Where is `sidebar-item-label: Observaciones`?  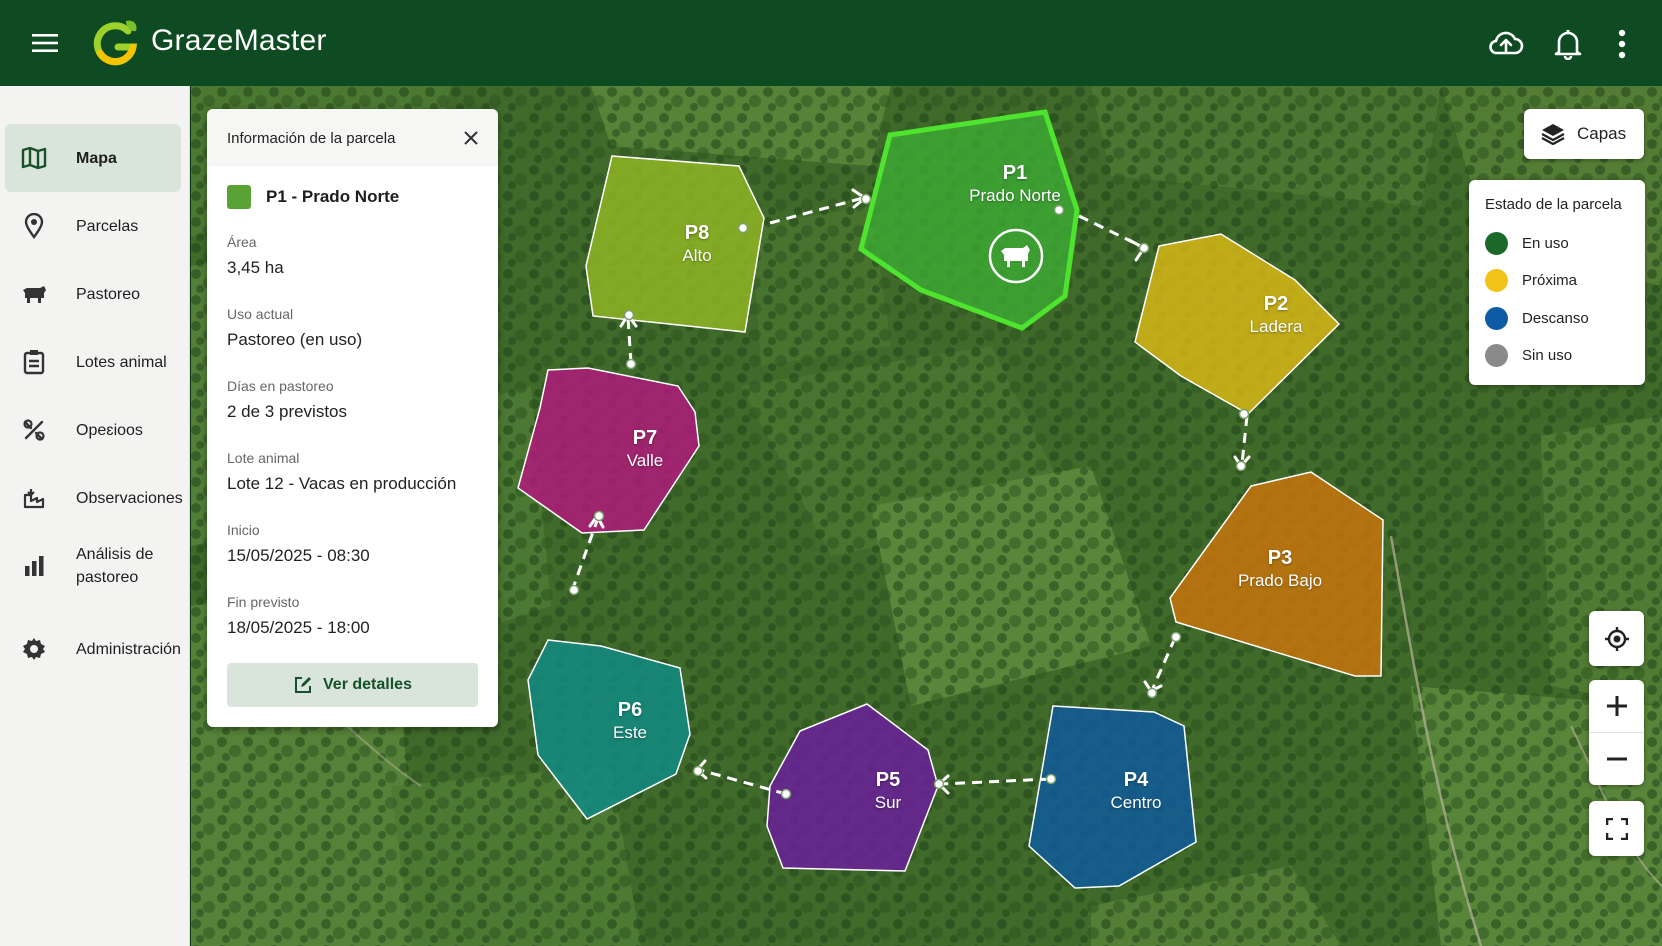
sidebar-item-label: Observaciones is located at coordinates (129, 498).